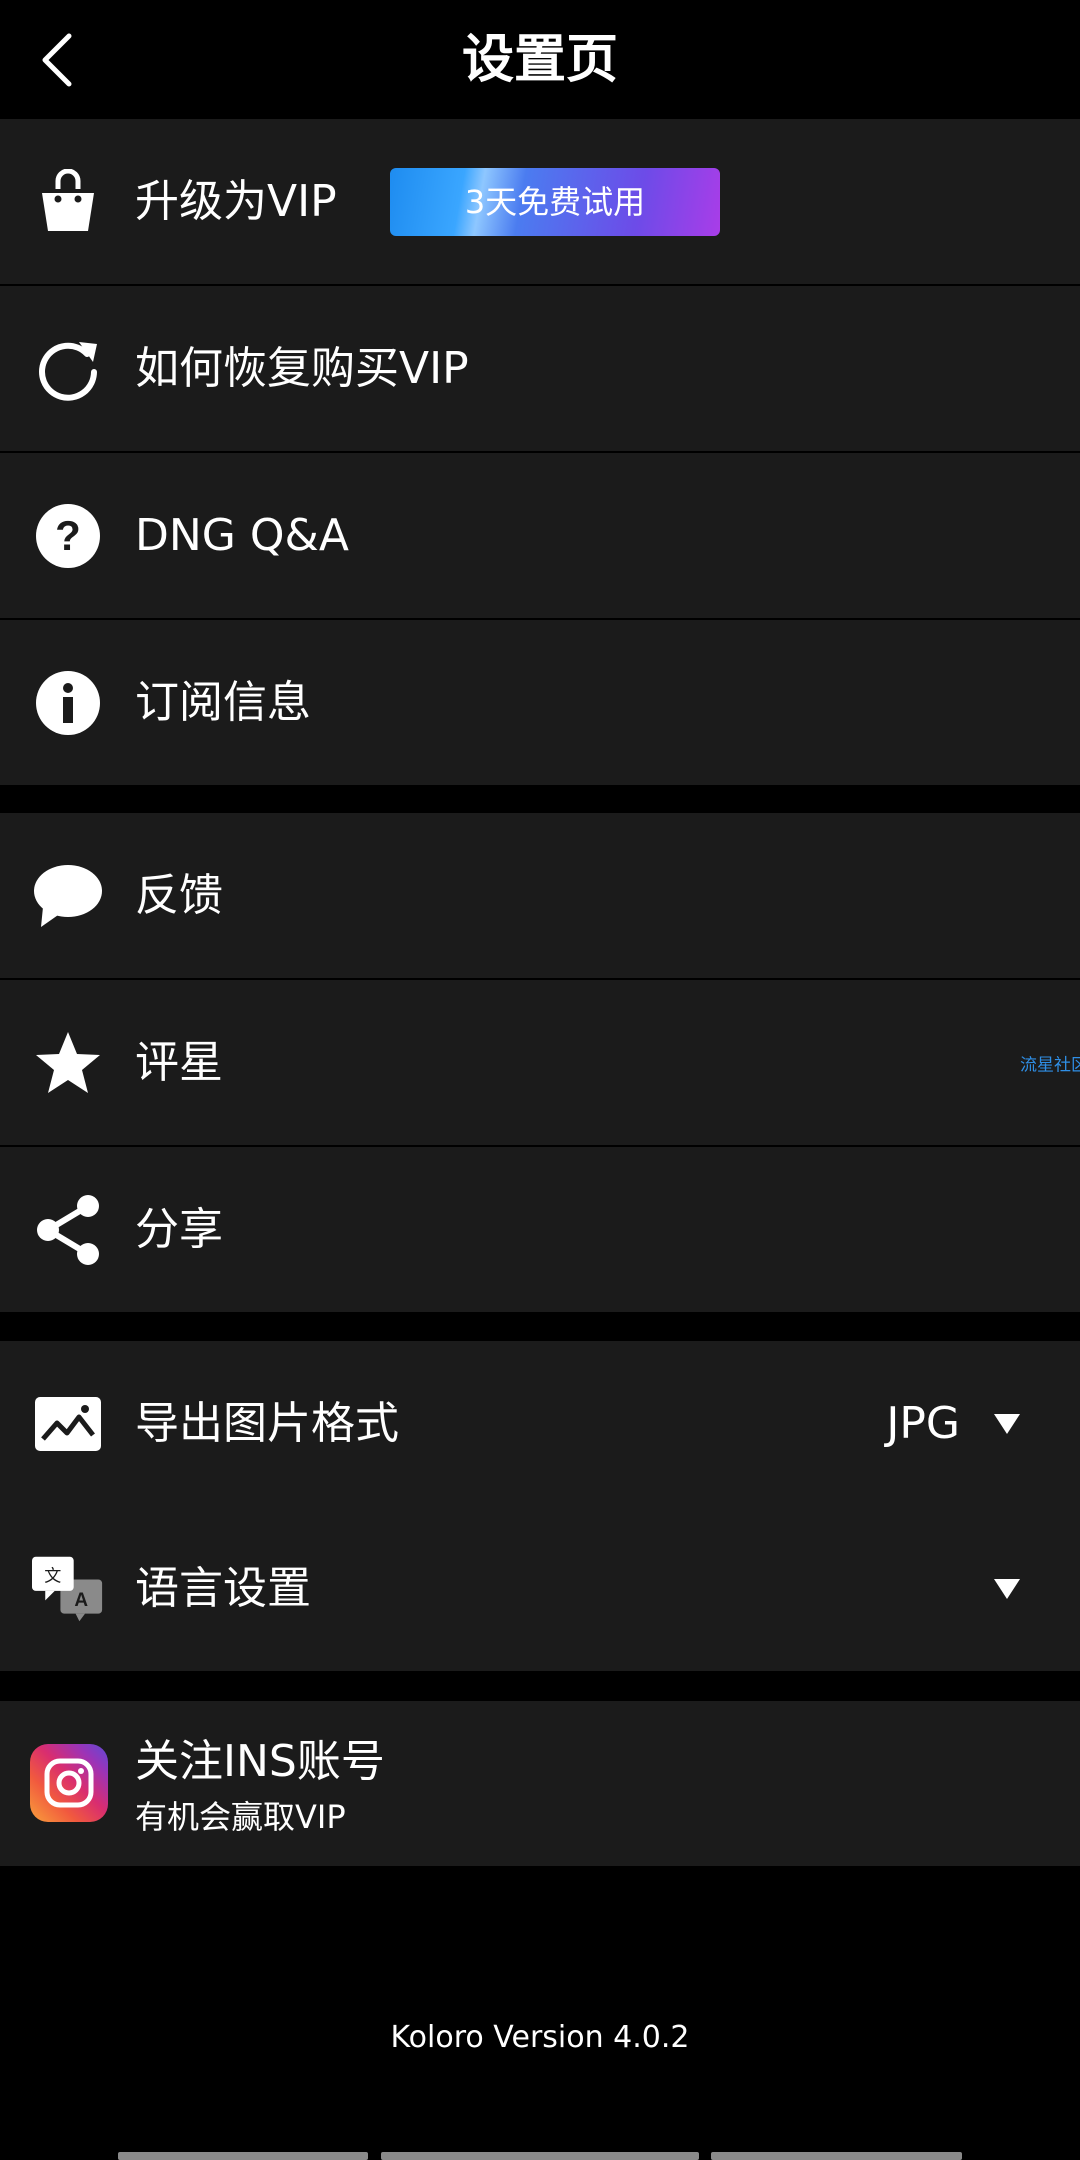 Image resolution: width=1080 pixels, height=2160 pixels. Describe the element at coordinates (68, 202) in the screenshot. I see `shopping-bag-icon` at that location.